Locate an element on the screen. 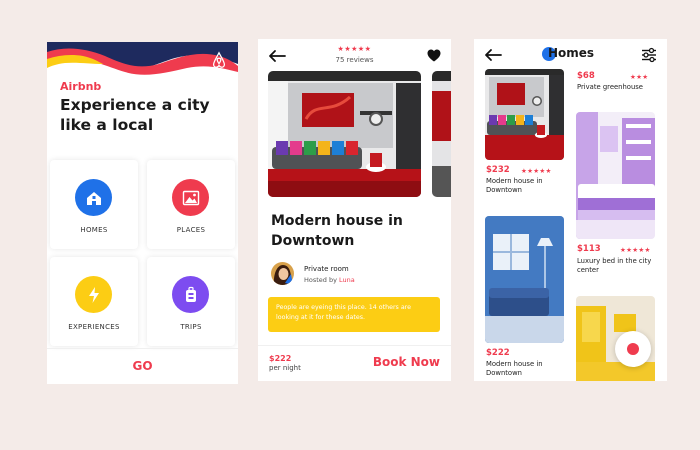  filter-sliders-icon is located at coordinates (649, 55).